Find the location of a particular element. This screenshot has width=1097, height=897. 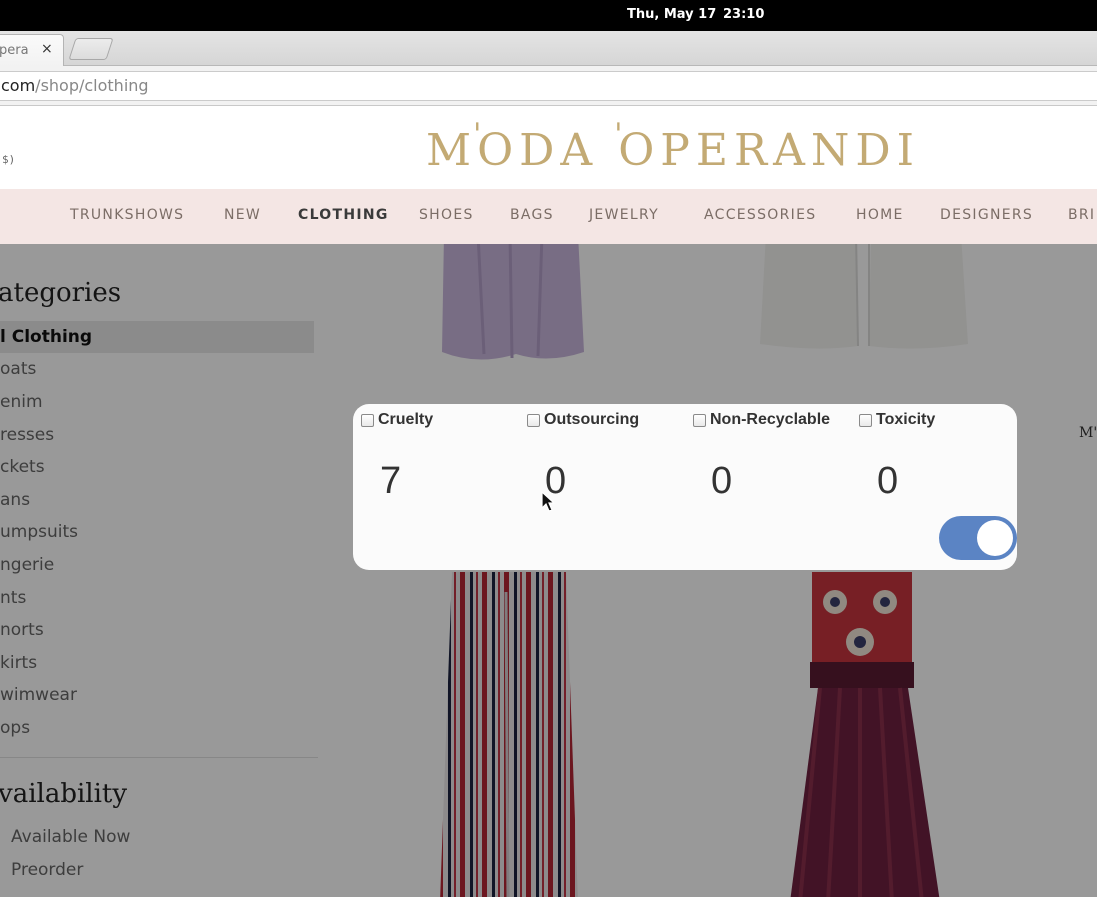

new-tab-button is located at coordinates (91, 49).